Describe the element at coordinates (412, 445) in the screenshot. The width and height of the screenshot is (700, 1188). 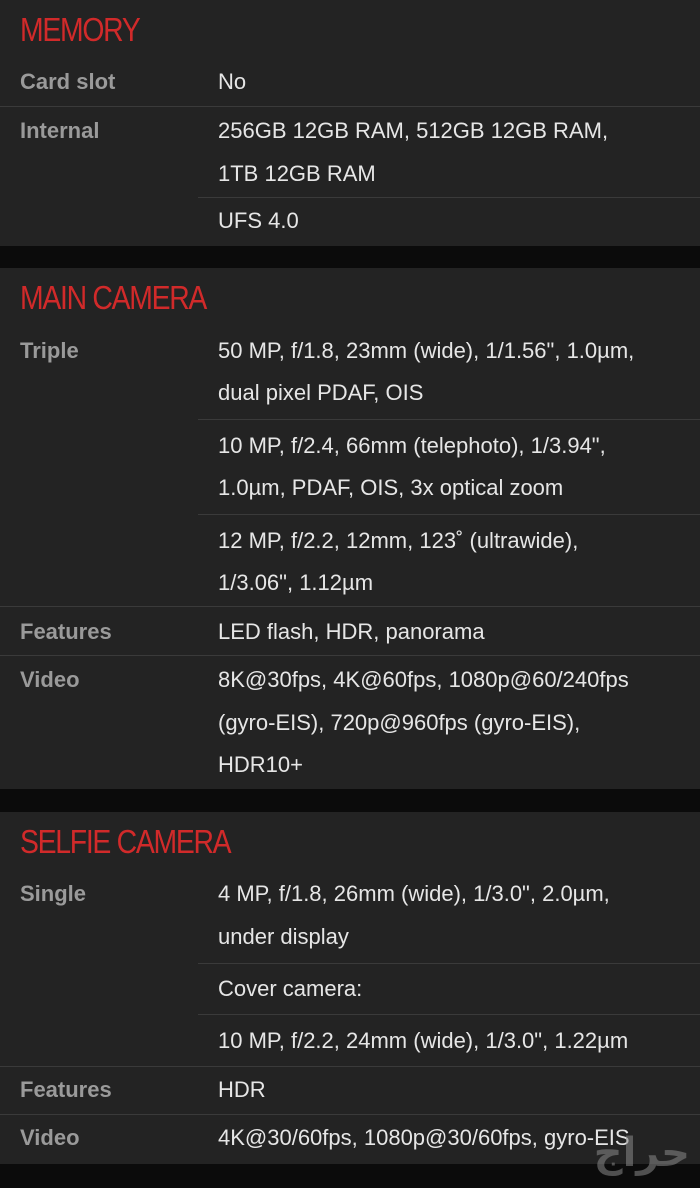
I see `lens2-line1: 10 MP, f/2.4, 66mm (telephoto), 1/3.94",` at that location.